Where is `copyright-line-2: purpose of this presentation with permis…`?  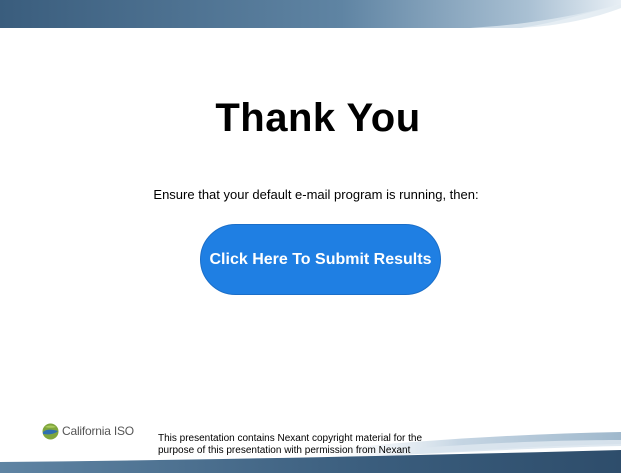
copyright-line-2: purpose of this presentation with permis… is located at coordinates (284, 450).